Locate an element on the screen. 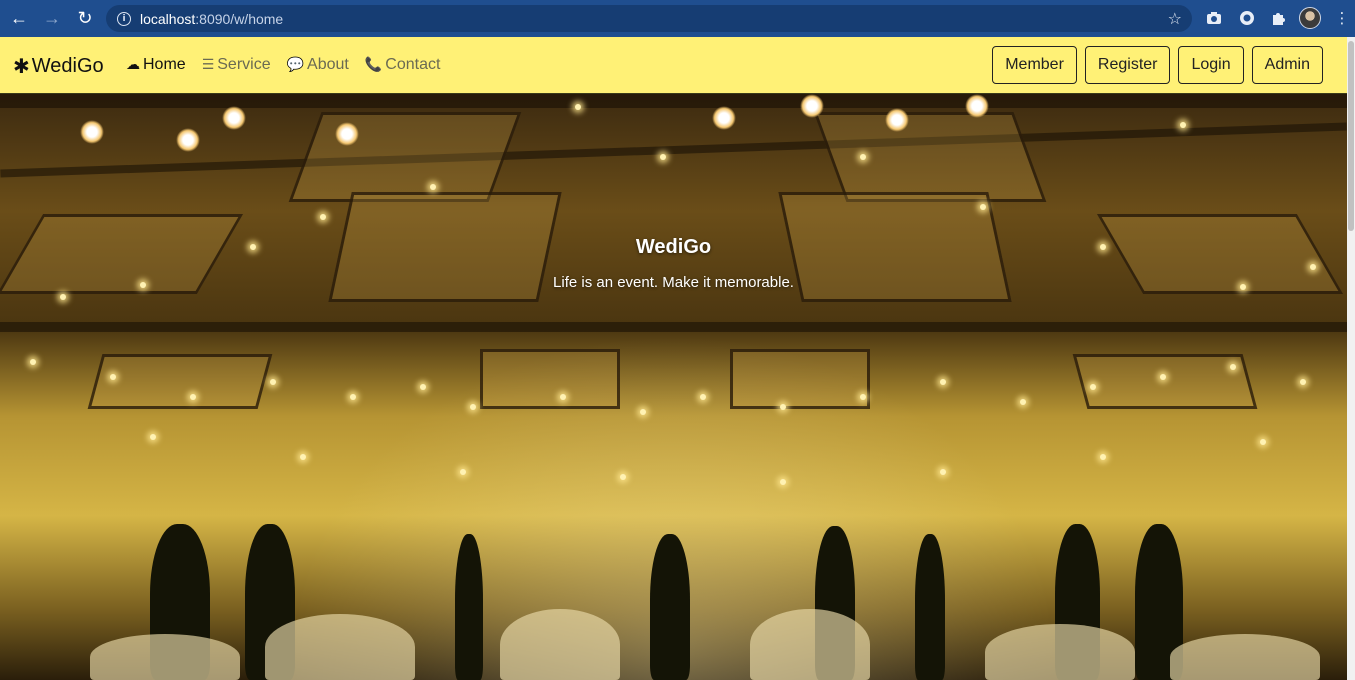 The width and height of the screenshot is (1355, 680). puzzle-extensions-icon is located at coordinates (1278, 18).